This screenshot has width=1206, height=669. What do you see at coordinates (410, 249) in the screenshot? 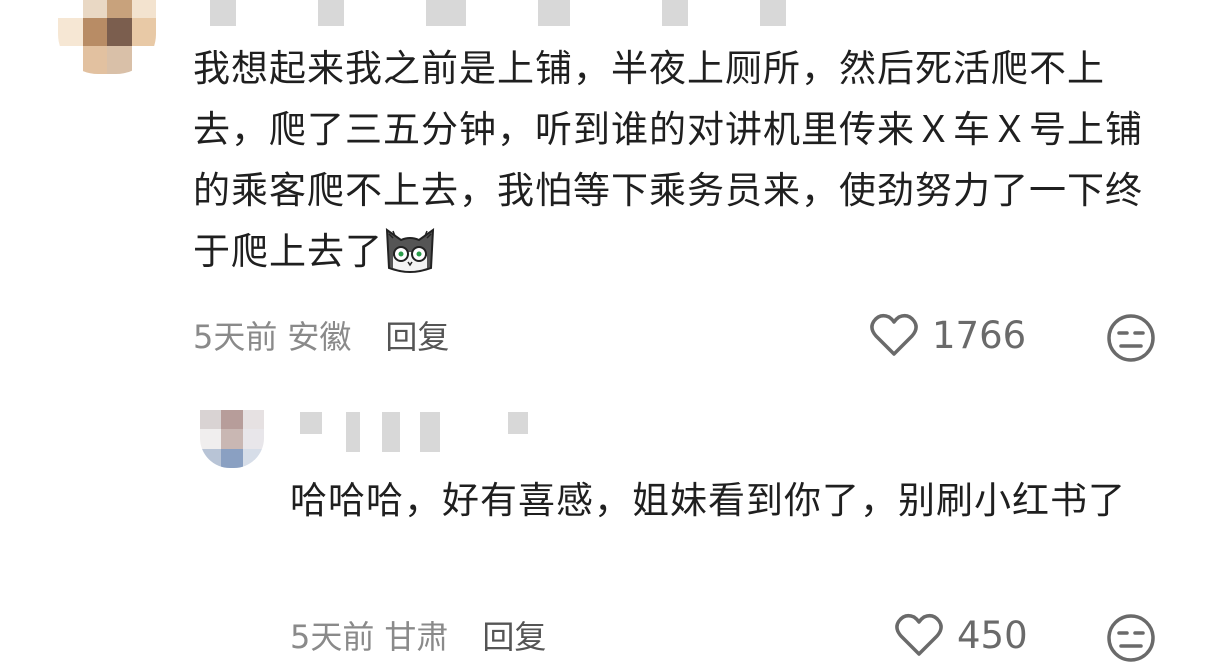
I see `shocked-cat-sticker-icon` at bounding box center [410, 249].